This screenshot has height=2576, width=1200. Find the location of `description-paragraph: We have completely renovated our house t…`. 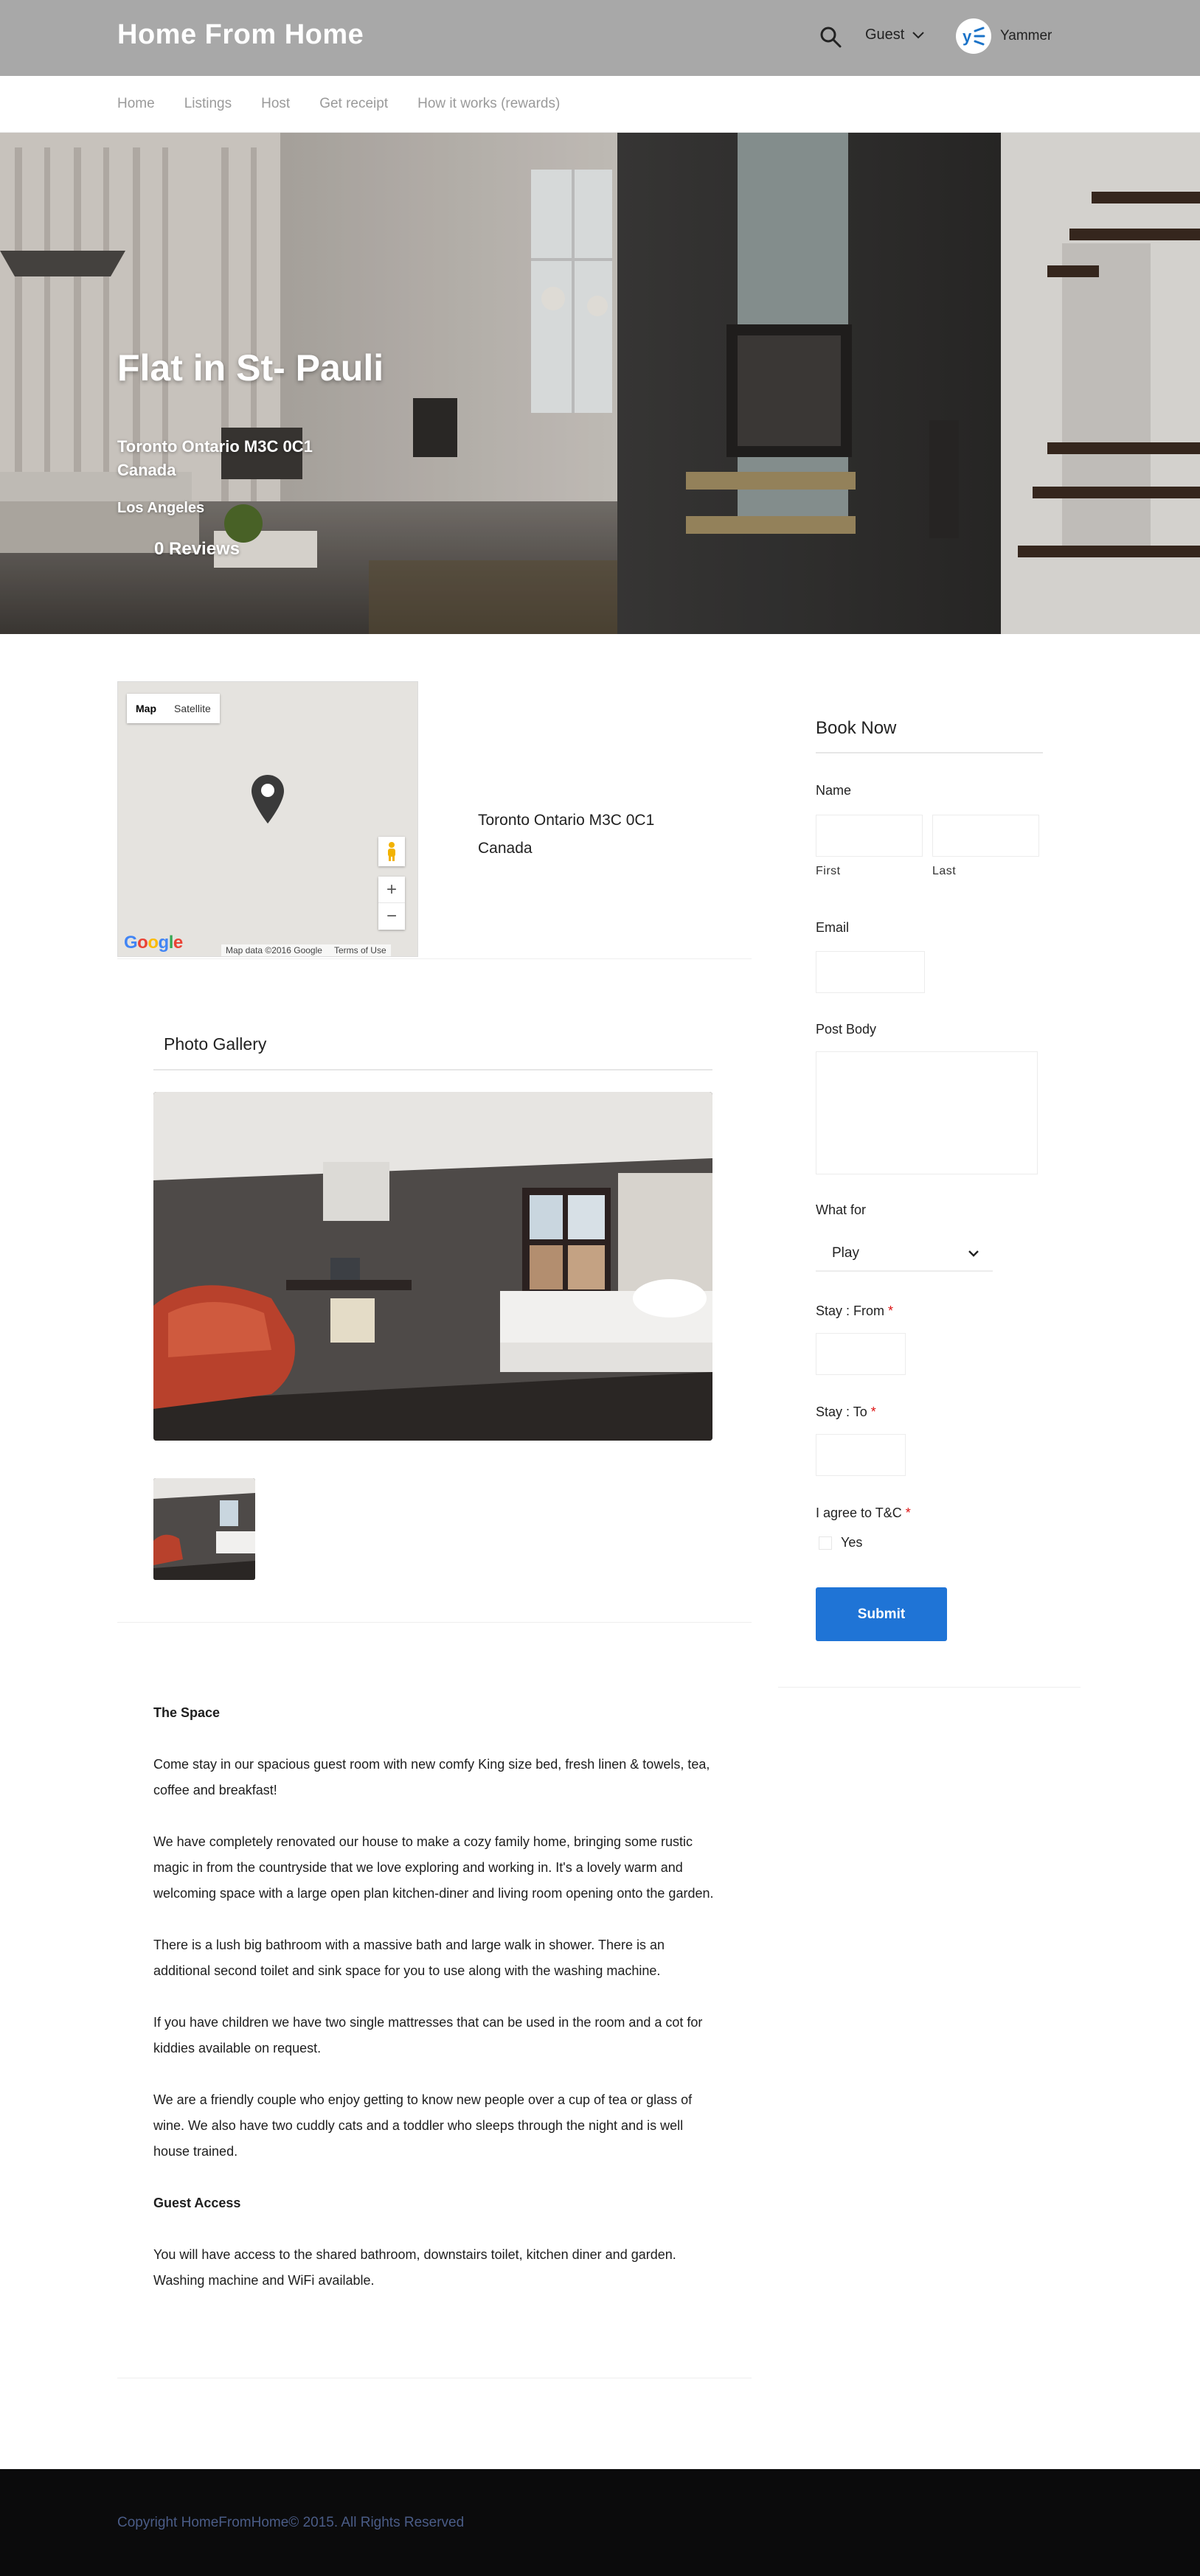

description-paragraph: We have completely renovated our house t… is located at coordinates (433, 1868).